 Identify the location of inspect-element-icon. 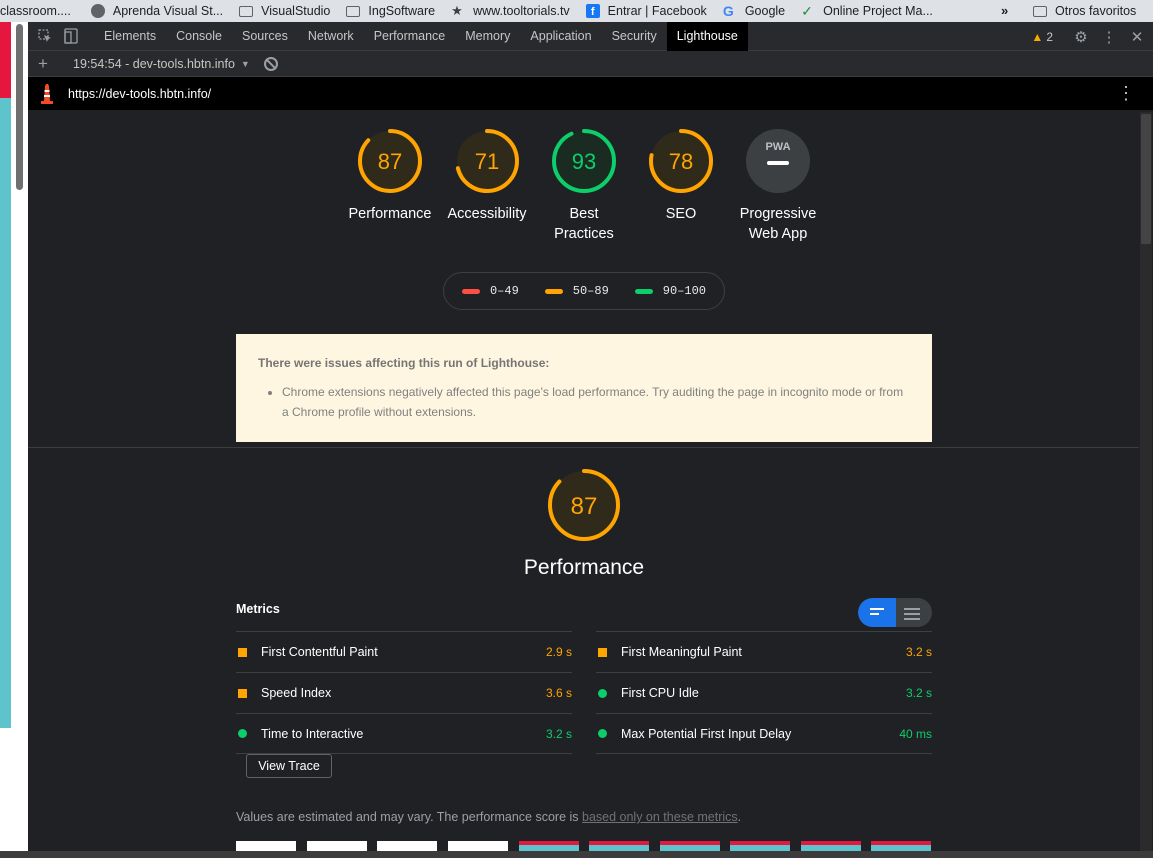
(45, 36).